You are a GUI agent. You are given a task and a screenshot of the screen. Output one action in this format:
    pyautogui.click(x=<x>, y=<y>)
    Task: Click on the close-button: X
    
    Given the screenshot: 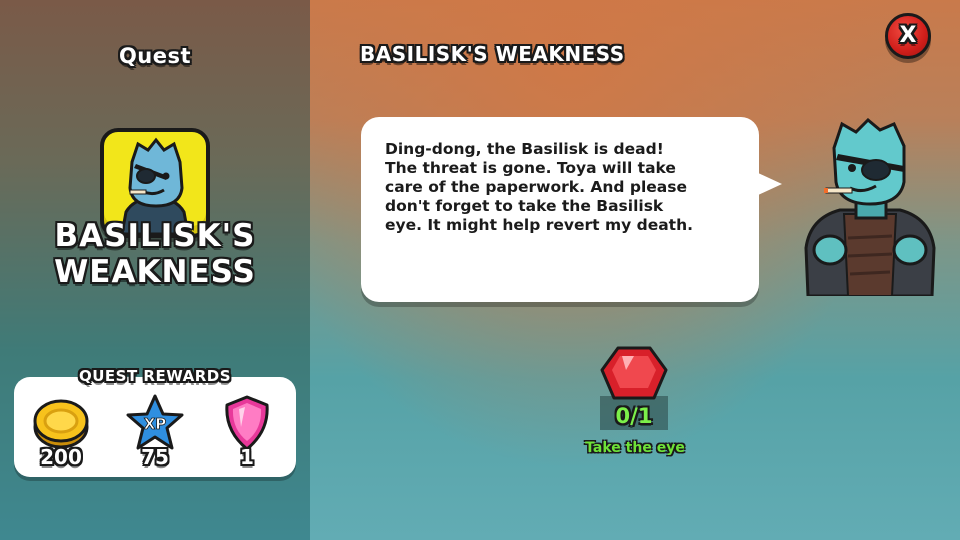 What is the action you would take?
    pyautogui.click(x=908, y=36)
    